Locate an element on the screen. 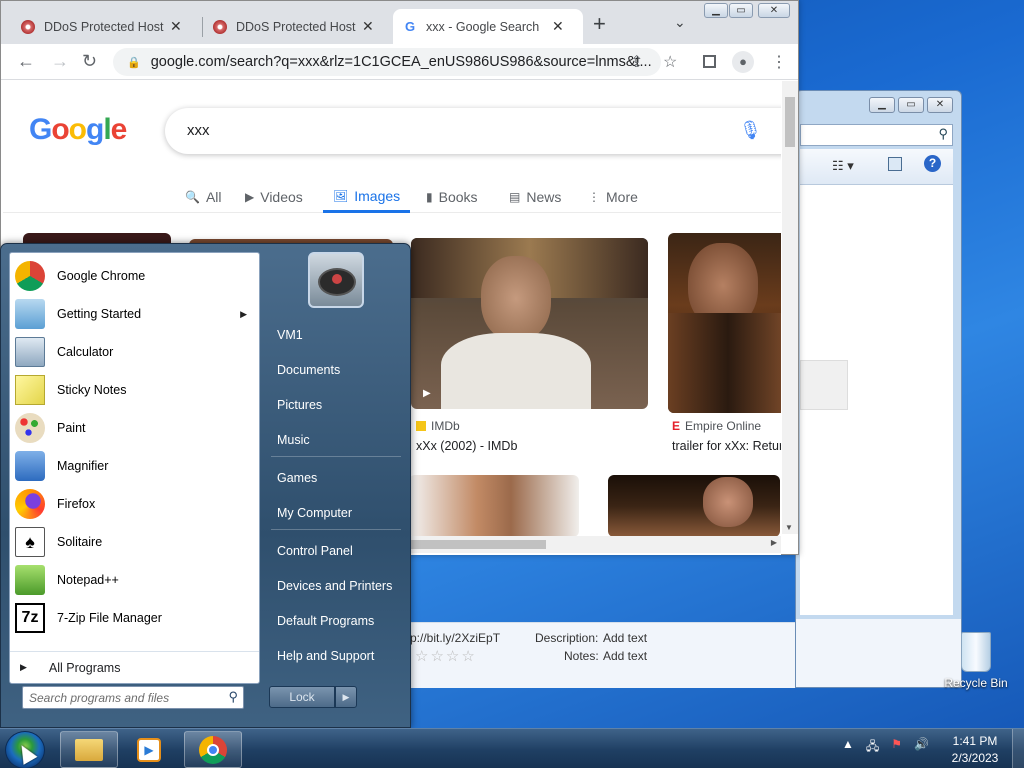 Image resolution: width=1024 pixels, height=768 pixels. tab-images: 🖼 Images is located at coordinates (367, 197).